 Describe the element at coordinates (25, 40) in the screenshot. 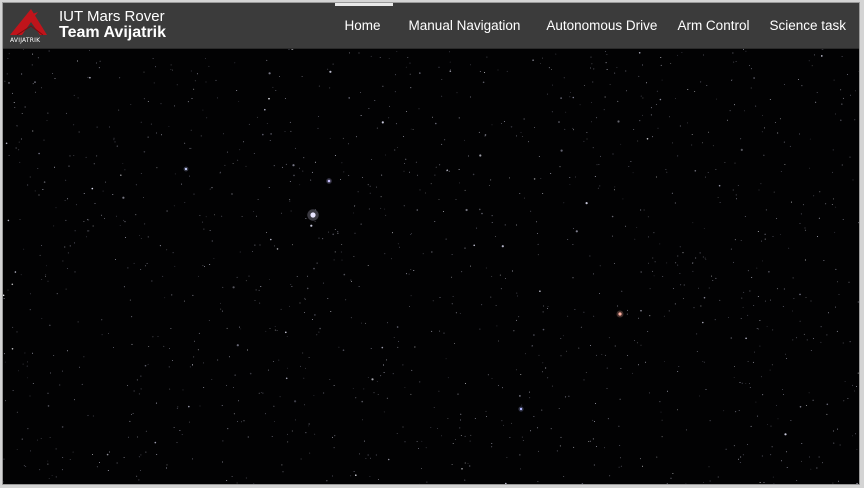

I see `logo-text: AVIJATRIK` at that location.